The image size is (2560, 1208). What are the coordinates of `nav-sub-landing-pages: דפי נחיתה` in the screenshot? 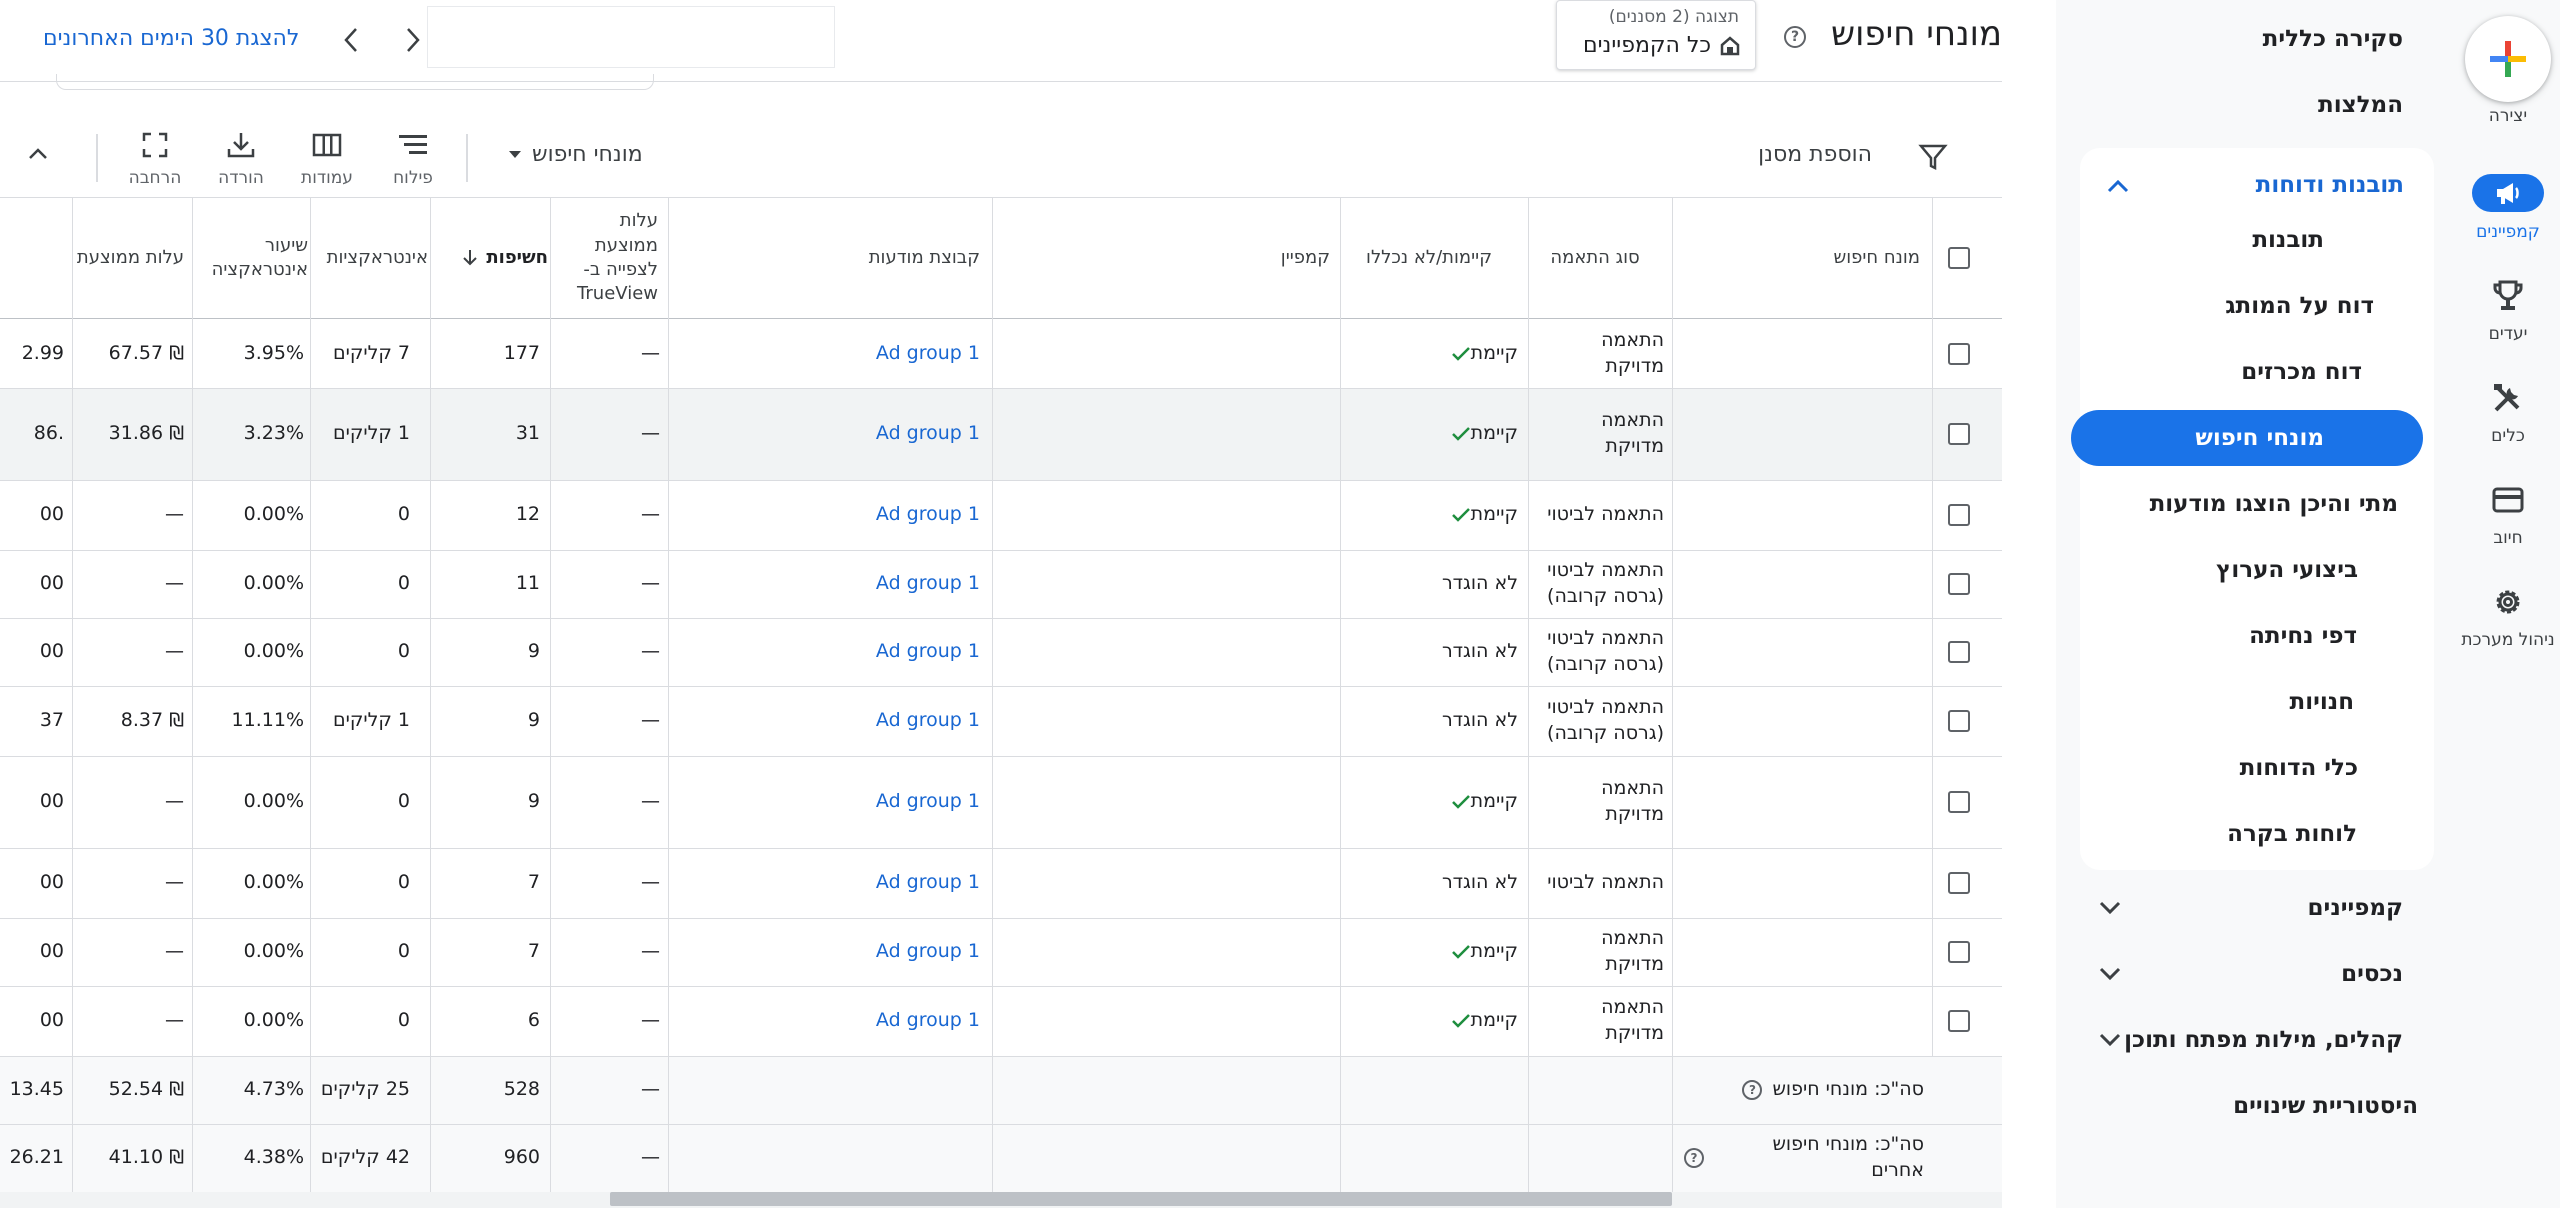 It's located at (2257, 636).